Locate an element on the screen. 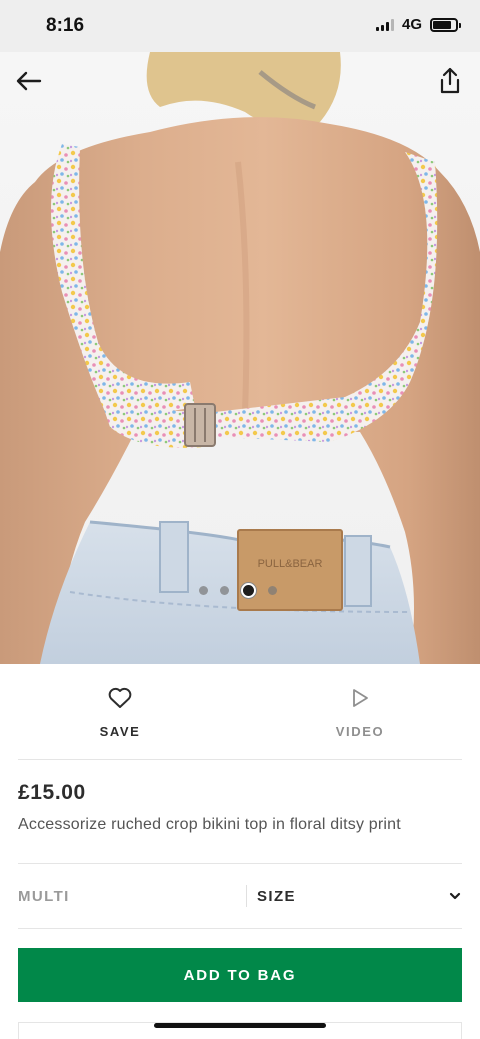 This screenshot has height=1039, width=480. status-indicators: 4G is located at coordinates (418, 24).